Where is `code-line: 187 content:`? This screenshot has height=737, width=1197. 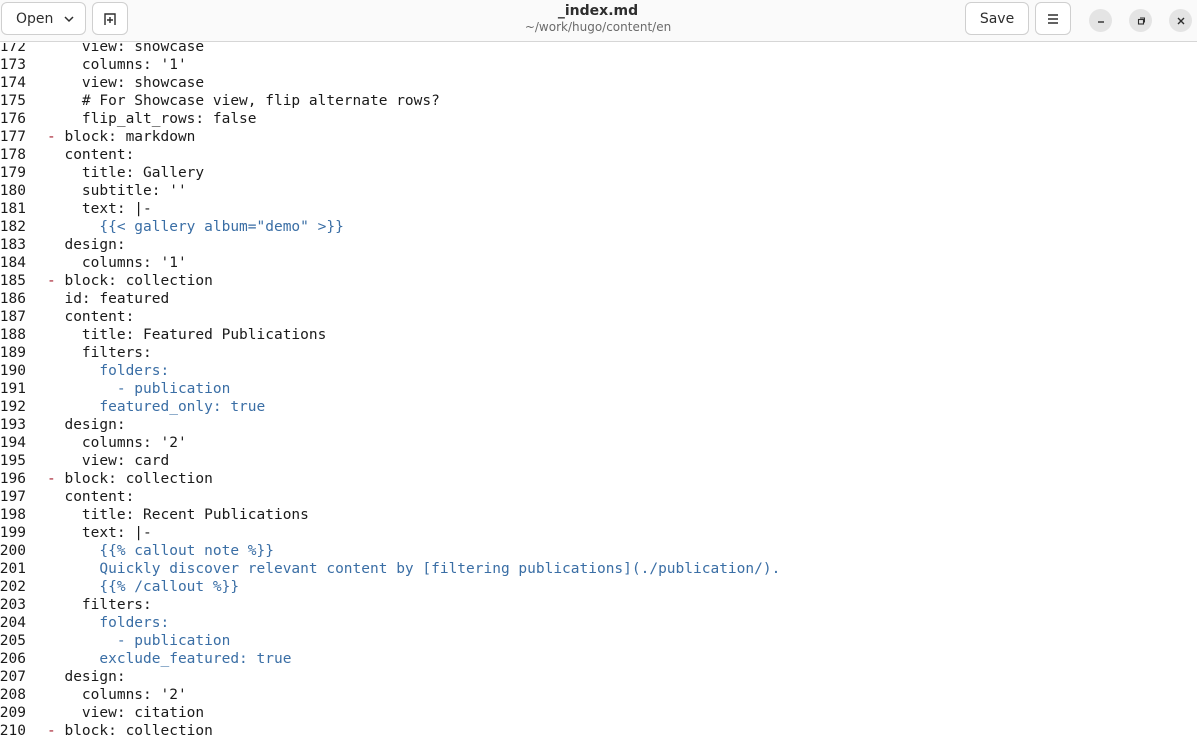 code-line: 187 content: is located at coordinates (598, 317).